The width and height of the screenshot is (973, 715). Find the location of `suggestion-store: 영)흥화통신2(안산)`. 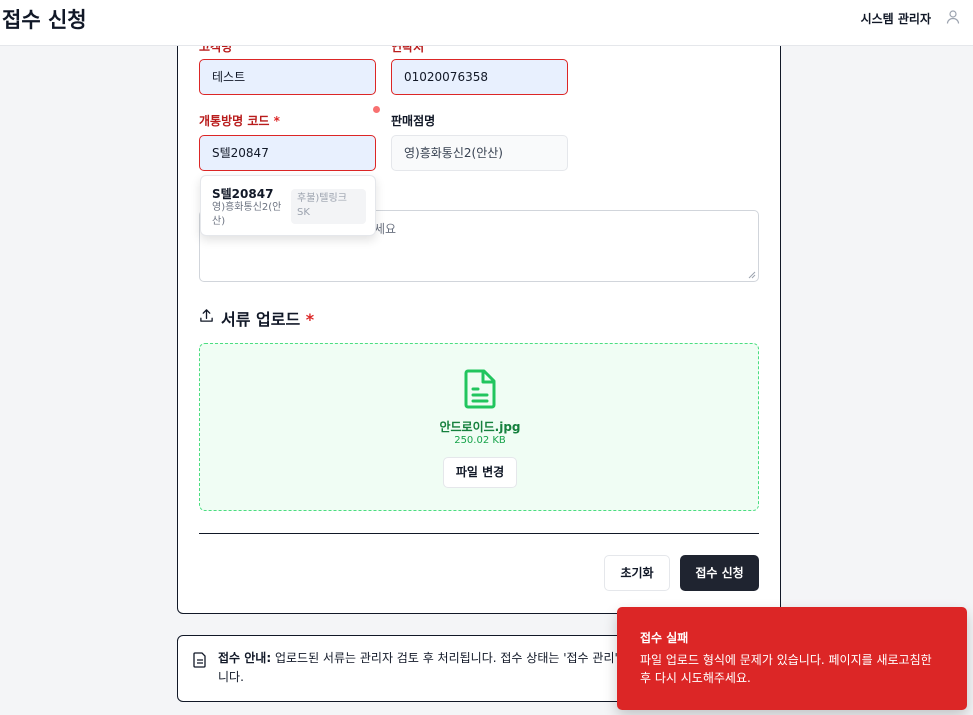

suggestion-store: 영)흥화통신2(안산) is located at coordinates (247, 214).